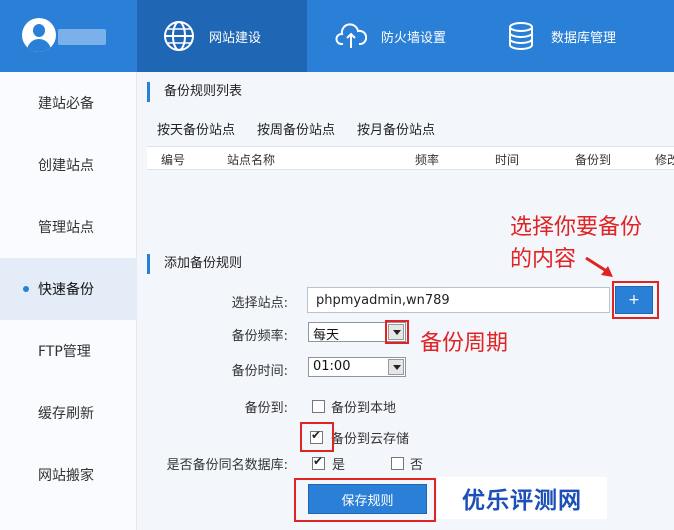 This screenshot has height=530, width=674. Describe the element at coordinates (521, 36) in the screenshot. I see `database-icon` at that location.